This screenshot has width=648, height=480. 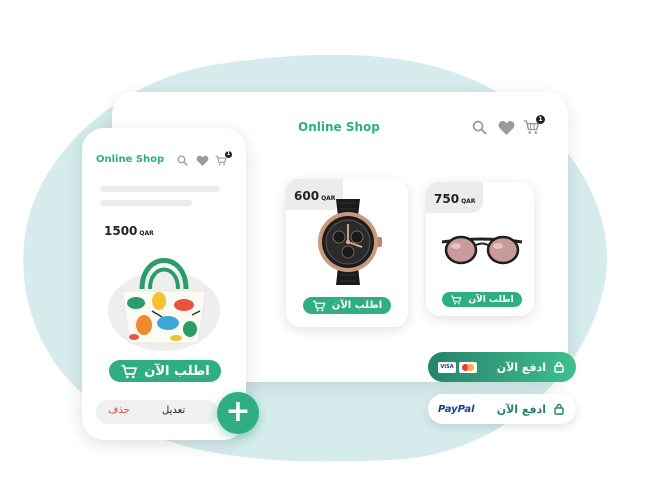 What do you see at coordinates (447, 199) in the screenshot?
I see `price-value: 750` at bounding box center [447, 199].